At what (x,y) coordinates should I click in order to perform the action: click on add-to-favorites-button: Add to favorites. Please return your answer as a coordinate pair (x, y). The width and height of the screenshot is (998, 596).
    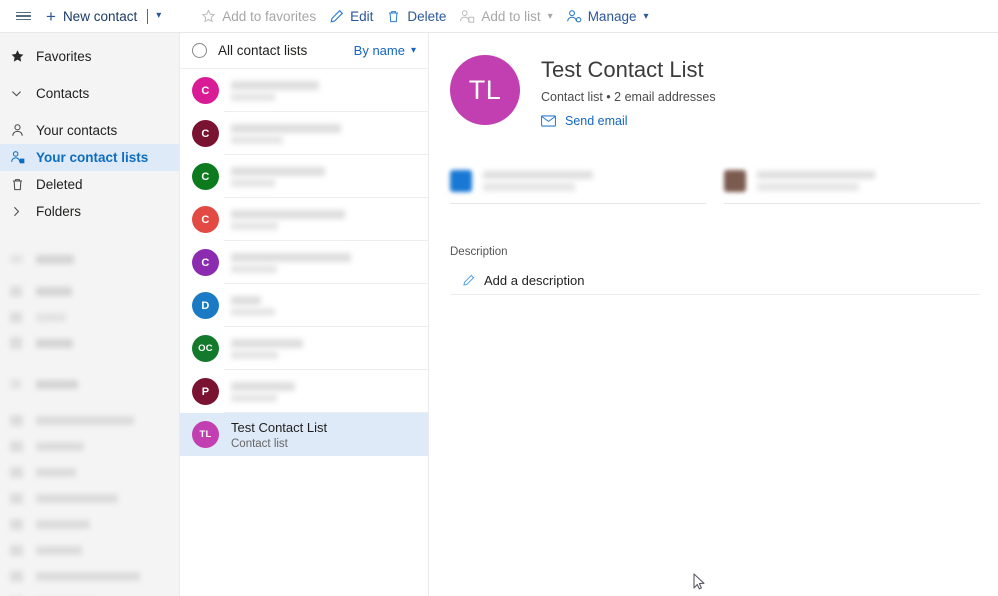
    Looking at the image, I should click on (258, 16).